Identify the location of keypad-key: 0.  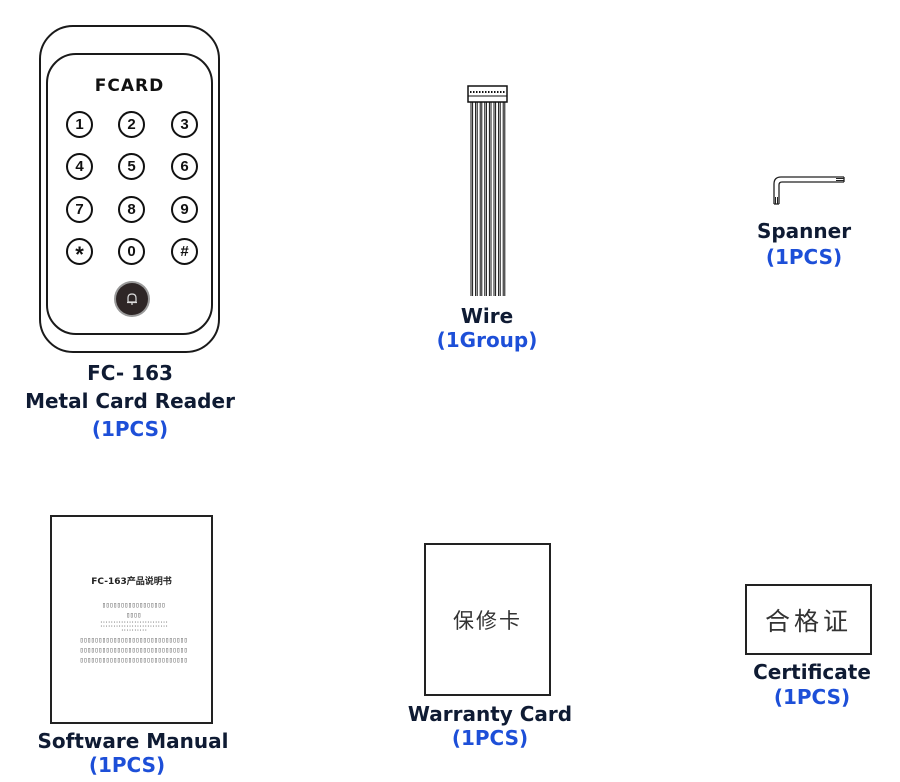
(131, 251).